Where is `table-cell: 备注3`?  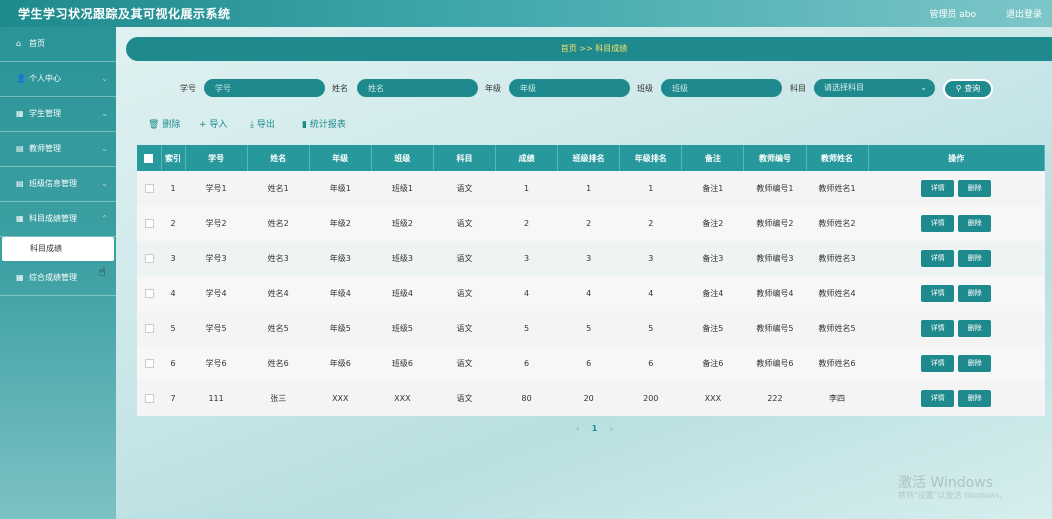
table-cell: 备注3 is located at coordinates (712, 258).